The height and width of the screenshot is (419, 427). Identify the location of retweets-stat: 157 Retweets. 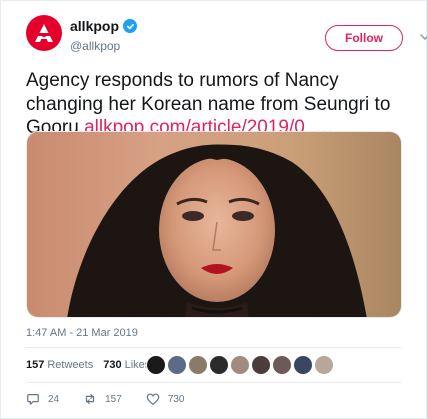
(59, 365).